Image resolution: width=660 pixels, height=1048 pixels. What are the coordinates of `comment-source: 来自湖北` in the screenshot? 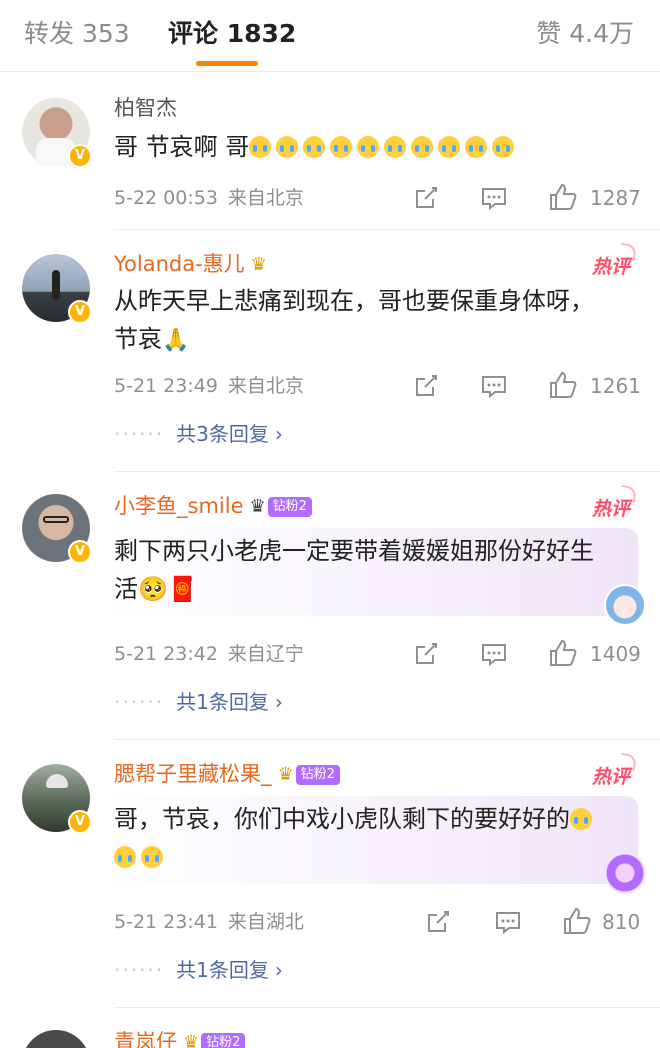 It's located at (265, 922).